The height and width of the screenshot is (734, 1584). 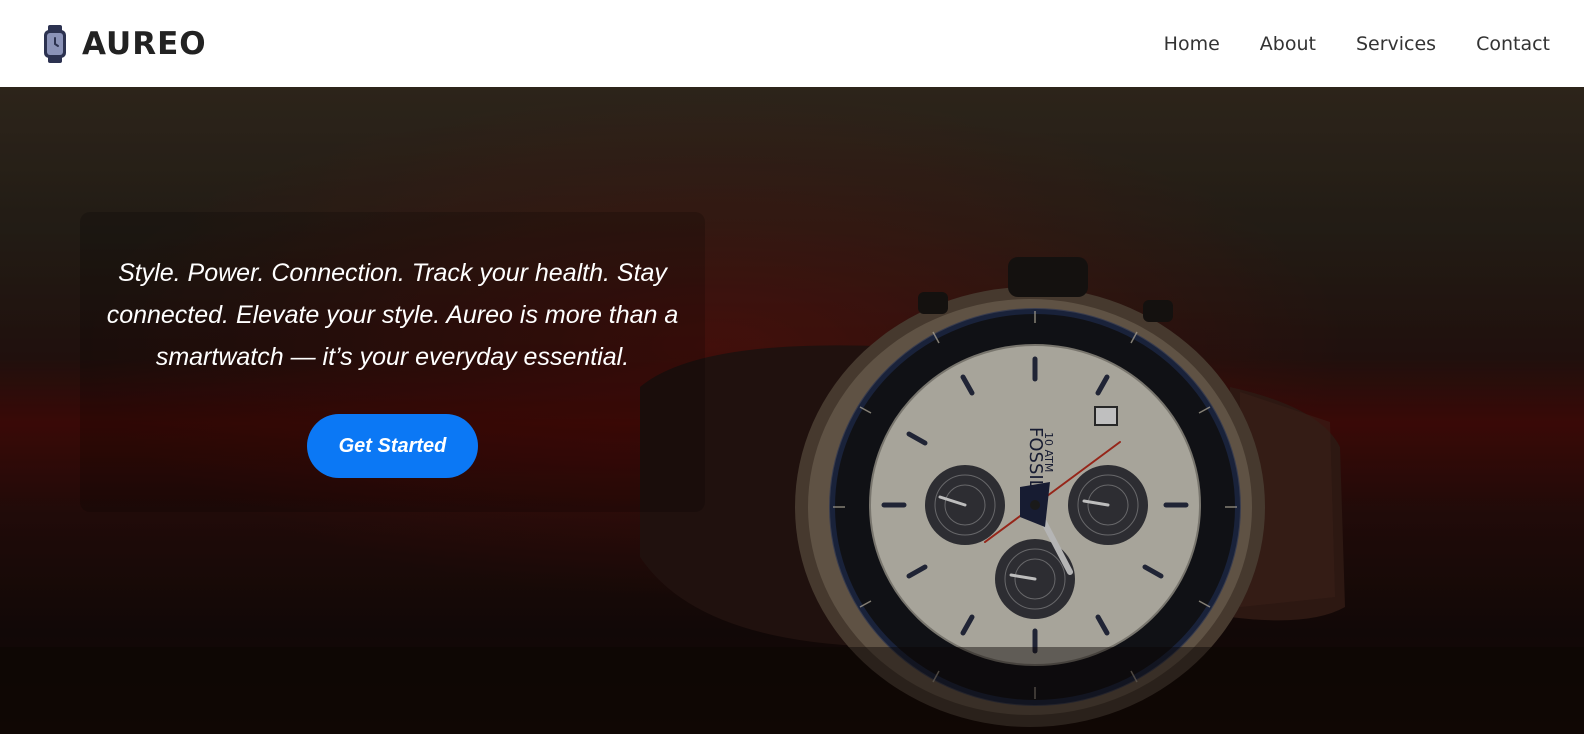 I want to click on nav-home-link: Home, so click(x=1192, y=44).